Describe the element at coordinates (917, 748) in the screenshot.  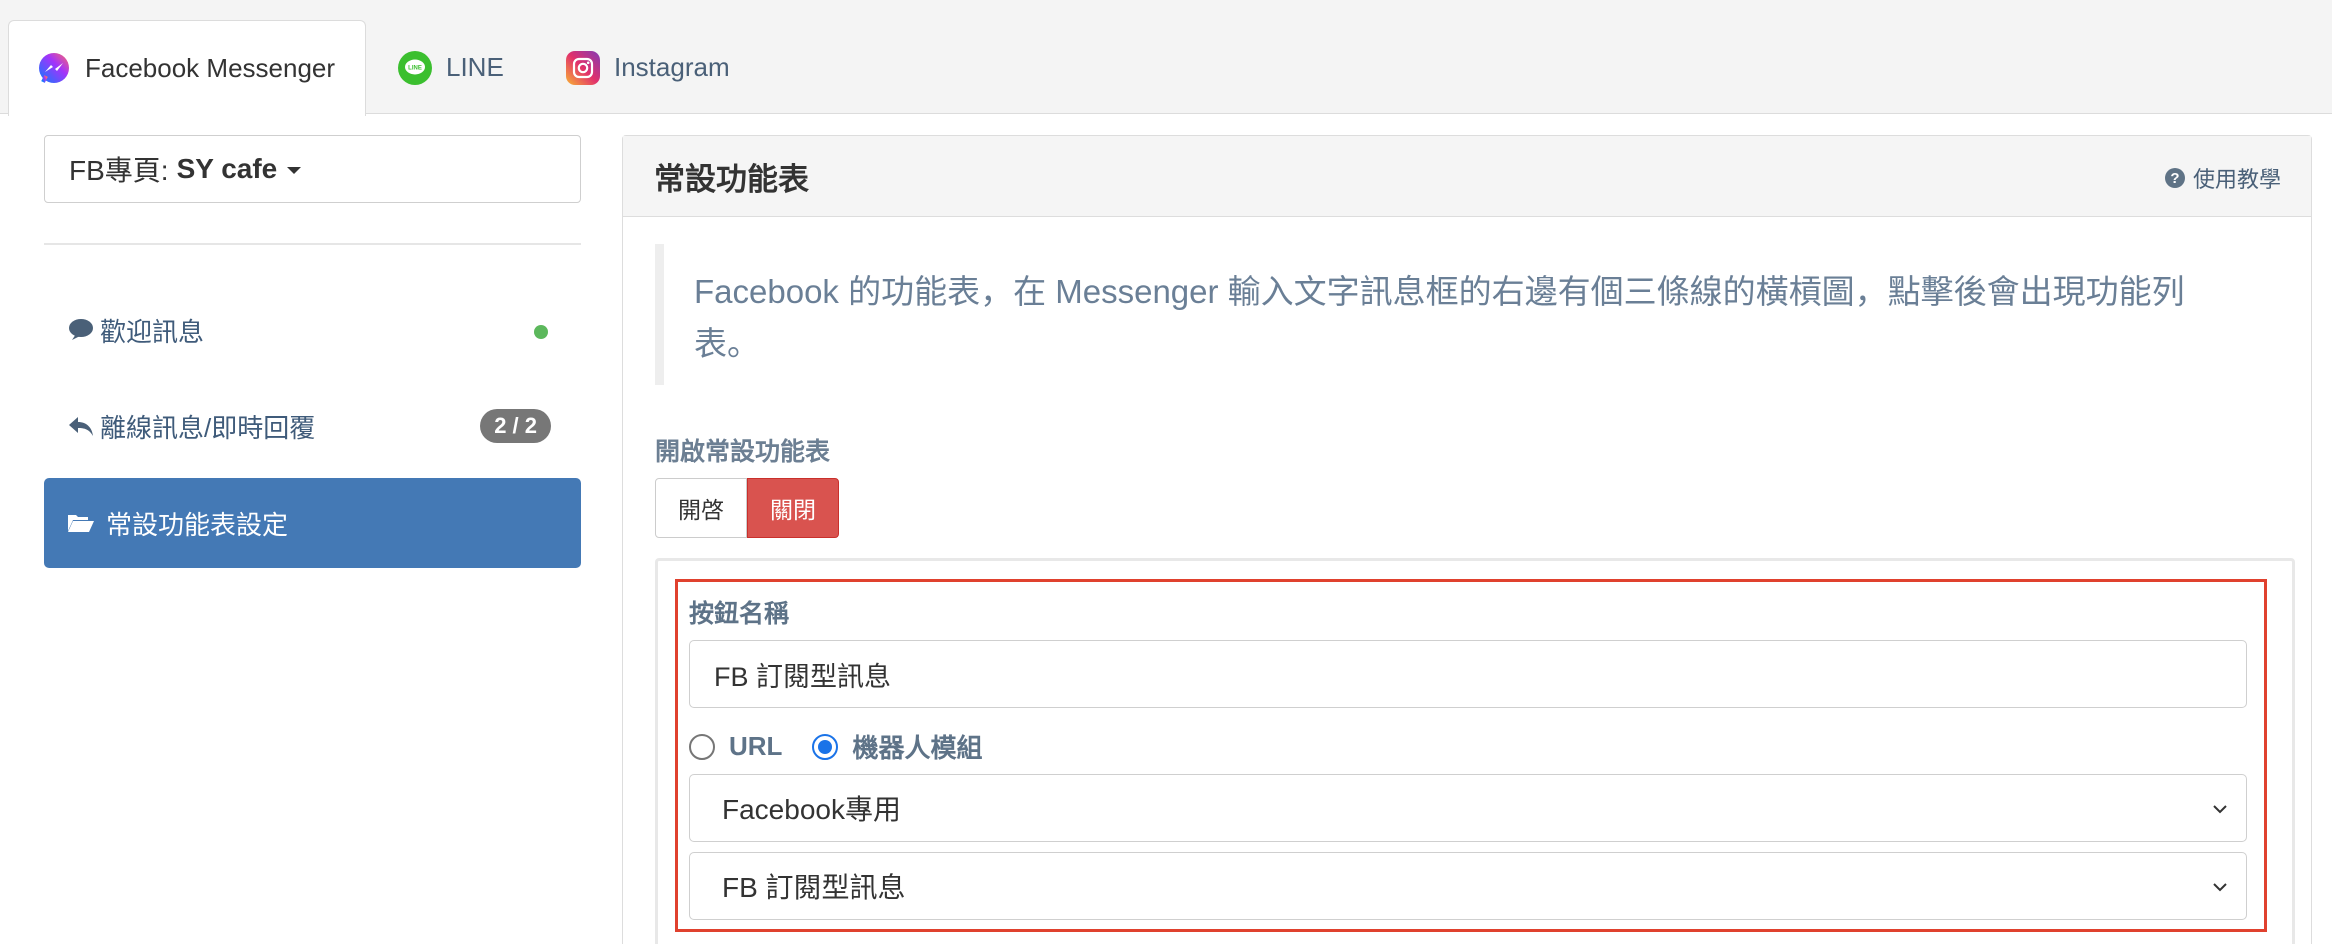
I see `radio-bot-module-label: 機器人模組` at that location.